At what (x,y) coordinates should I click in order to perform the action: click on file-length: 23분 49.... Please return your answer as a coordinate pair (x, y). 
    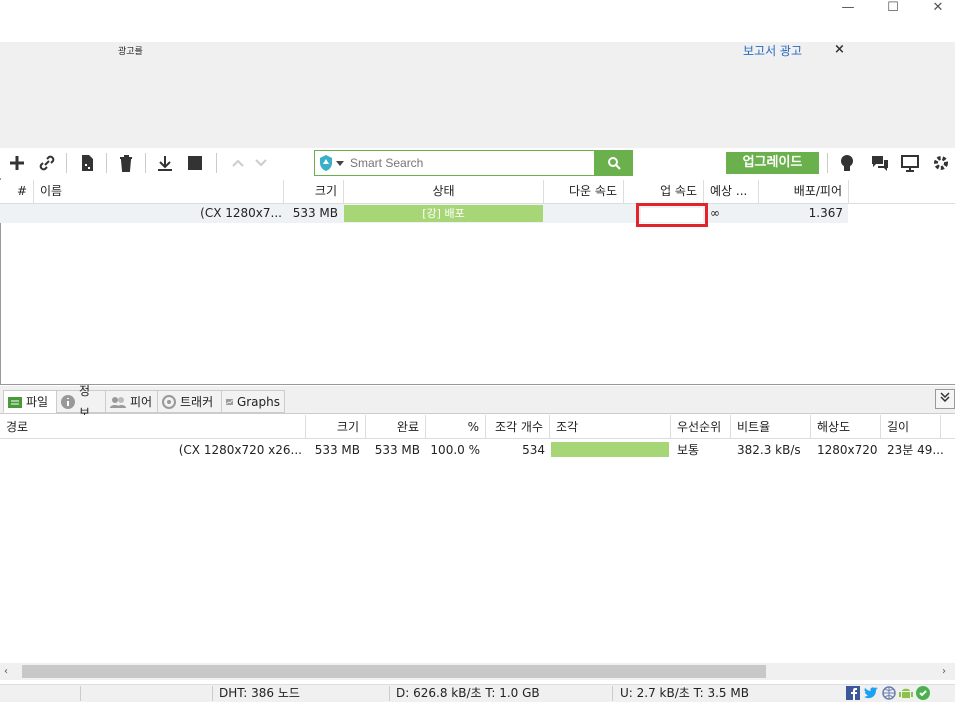
    Looking at the image, I should click on (915, 450).